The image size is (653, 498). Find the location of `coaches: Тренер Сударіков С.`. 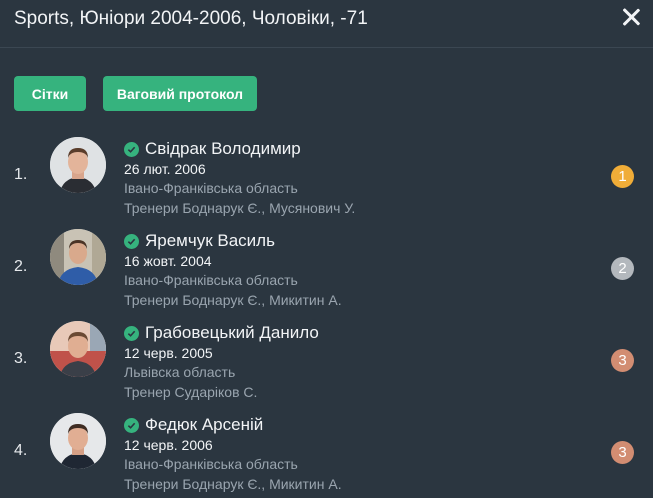

coaches: Тренер Сударіков С. is located at coordinates (191, 392).